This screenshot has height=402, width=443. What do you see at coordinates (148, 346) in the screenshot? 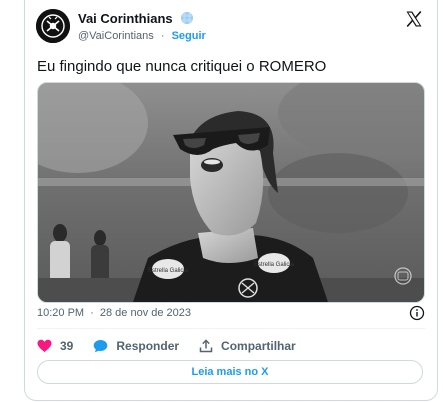
I see `reply-label: Responder` at bounding box center [148, 346].